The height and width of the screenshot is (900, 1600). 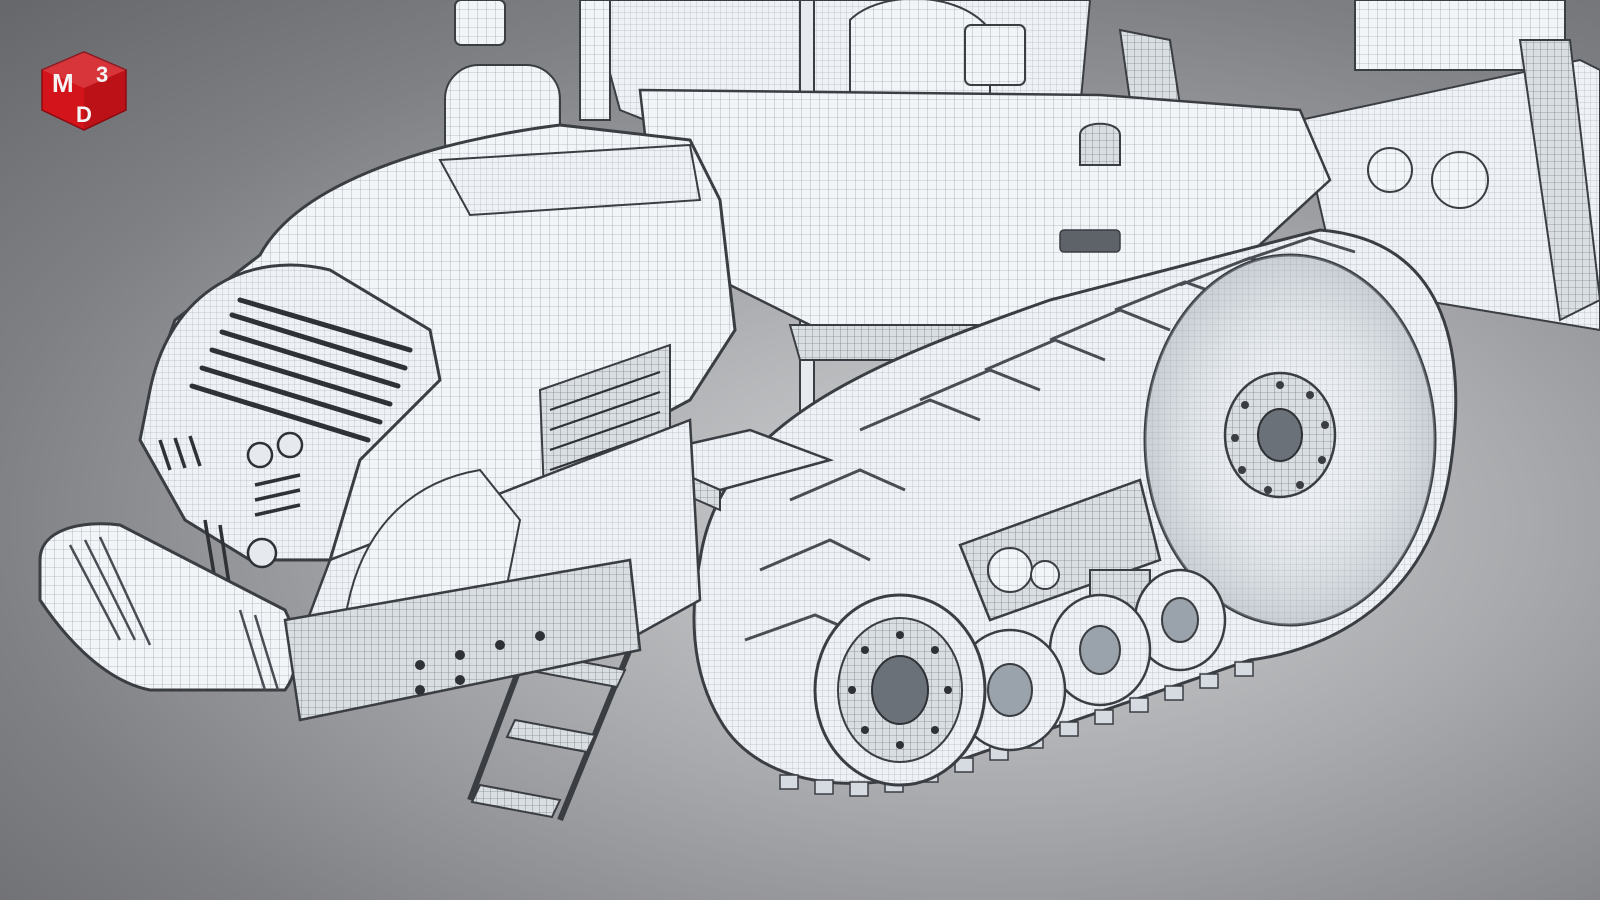 I want to click on drive-wheel, so click(x=1290, y=440).